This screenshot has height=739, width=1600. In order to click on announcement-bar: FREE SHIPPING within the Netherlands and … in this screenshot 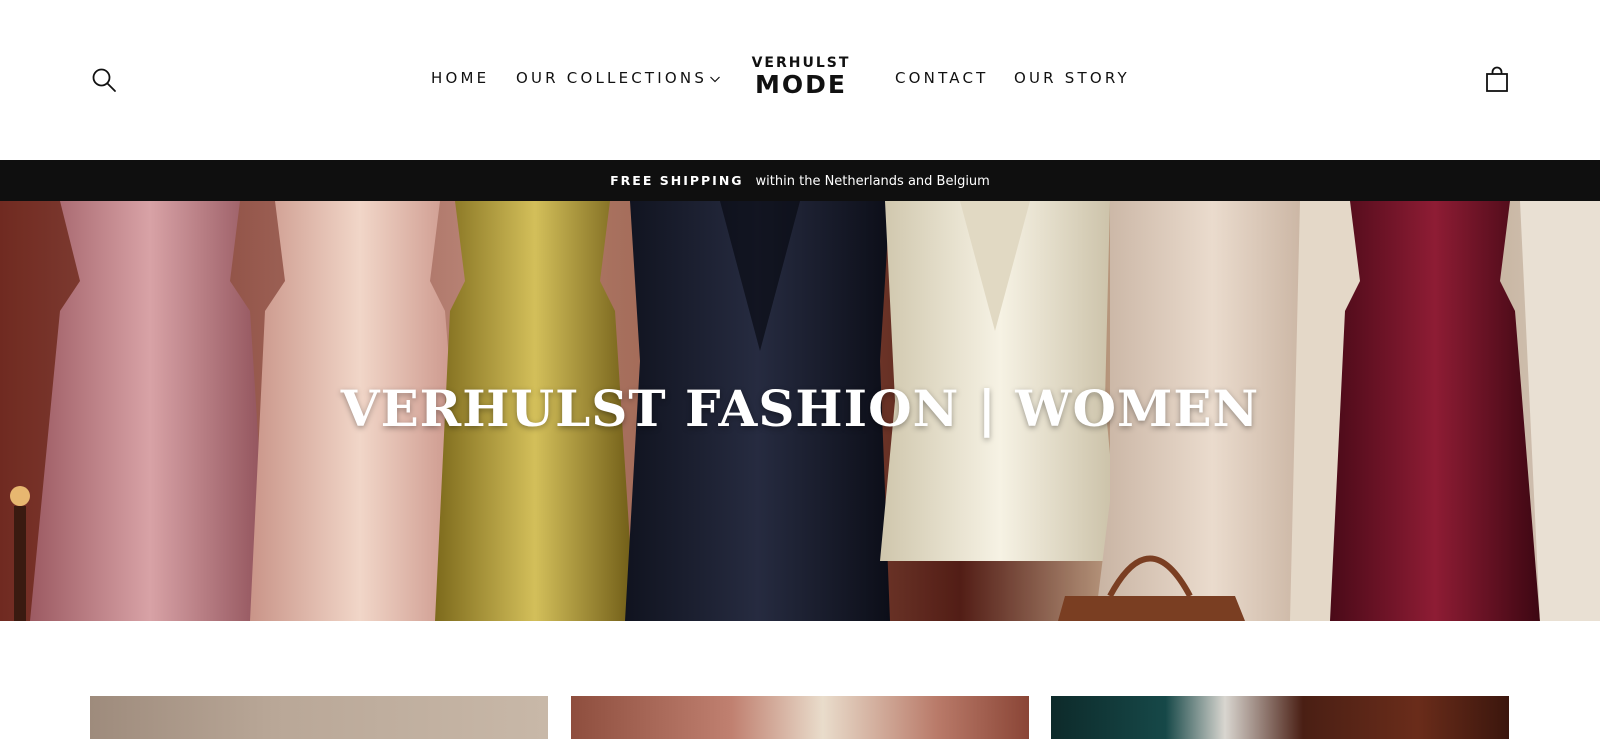, I will do `click(800, 180)`.